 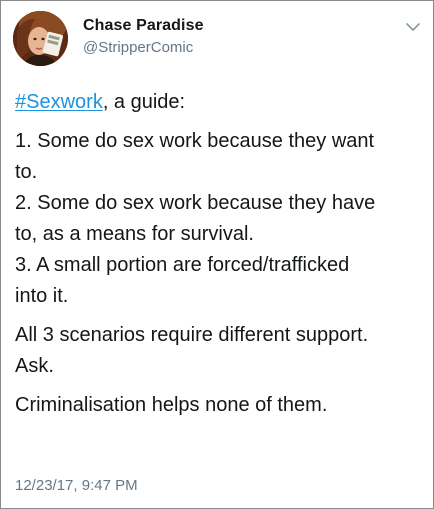 I want to click on hashtag-link: #Sexwork, so click(x=59, y=102).